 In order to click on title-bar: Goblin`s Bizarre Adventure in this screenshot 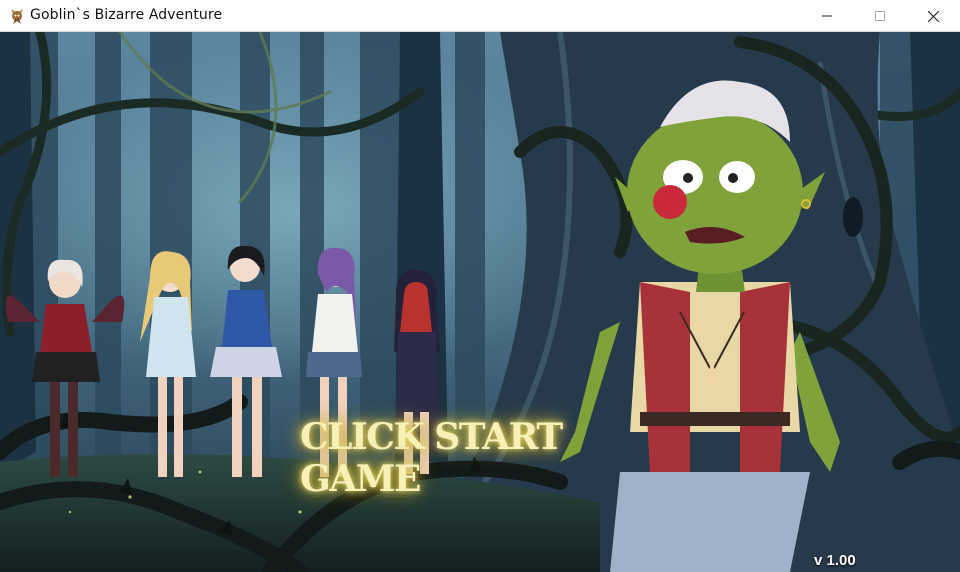, I will do `click(480, 16)`.